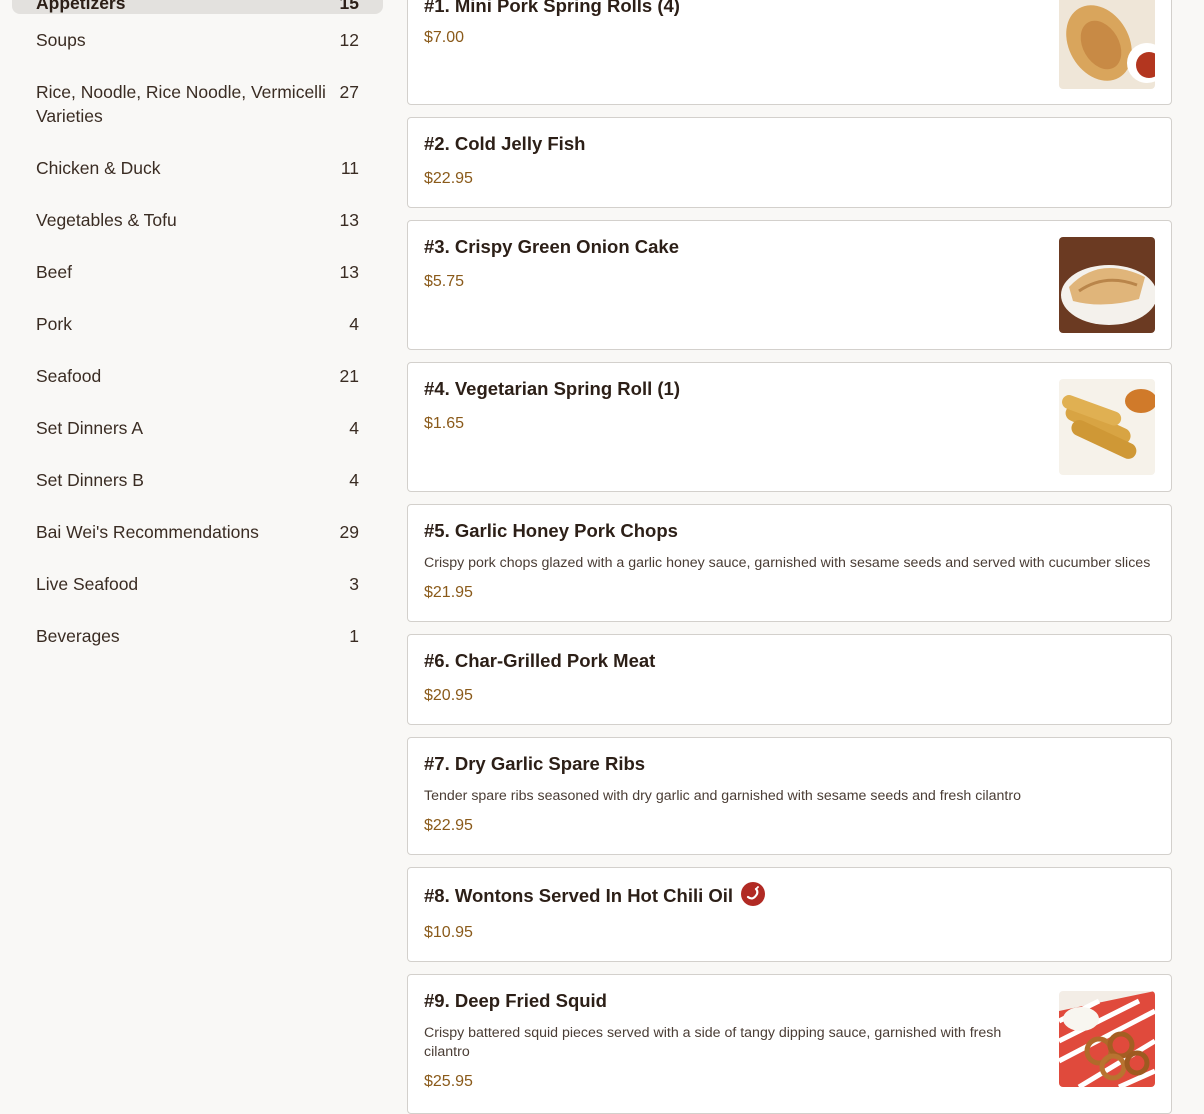  I want to click on vegetarian-spring-rolls-photo, so click(1107, 427).